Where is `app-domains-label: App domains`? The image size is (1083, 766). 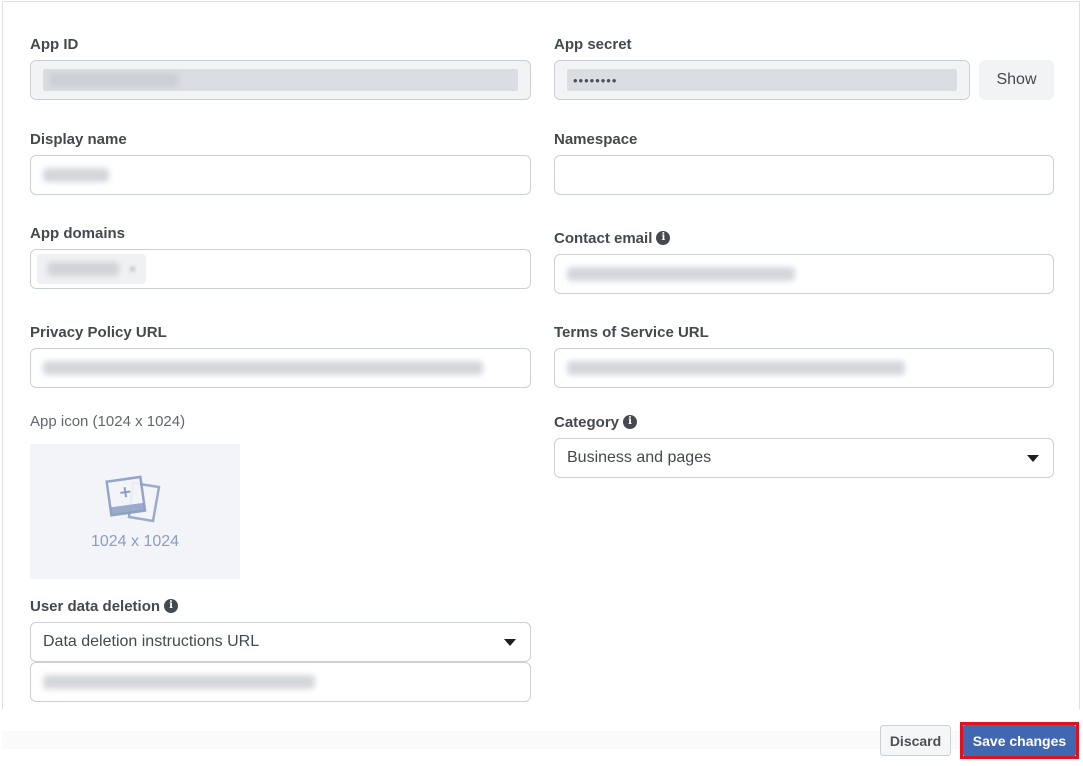 app-domains-label: App domains is located at coordinates (78, 233).